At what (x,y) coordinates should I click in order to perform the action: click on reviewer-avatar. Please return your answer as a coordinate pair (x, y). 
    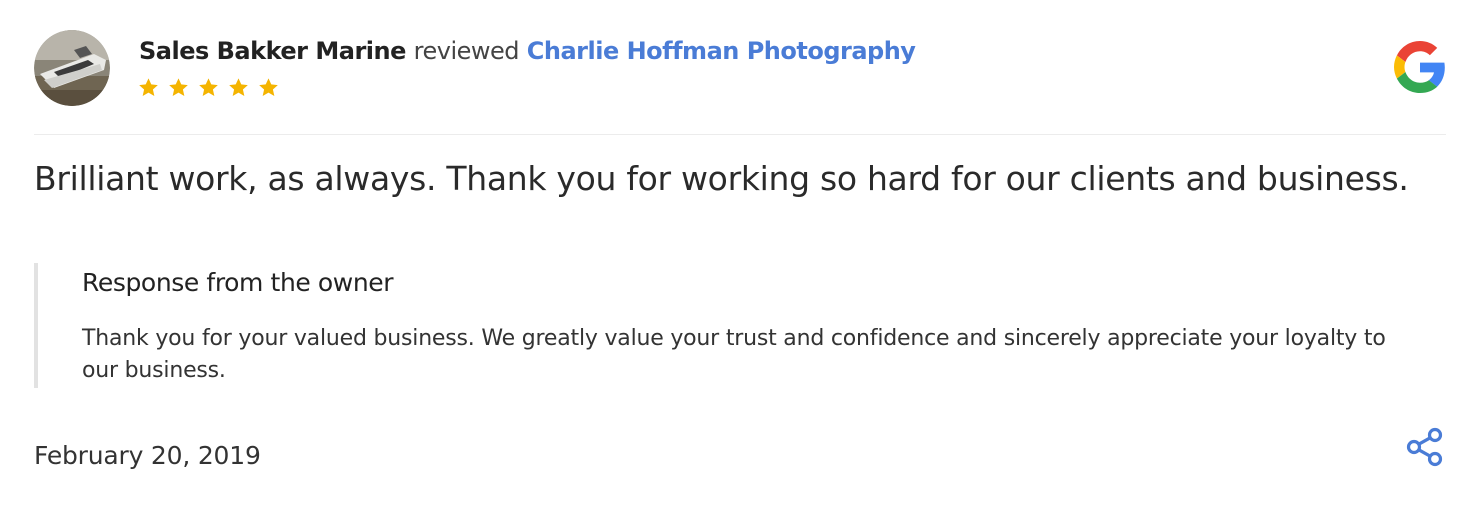
    Looking at the image, I should click on (72, 68).